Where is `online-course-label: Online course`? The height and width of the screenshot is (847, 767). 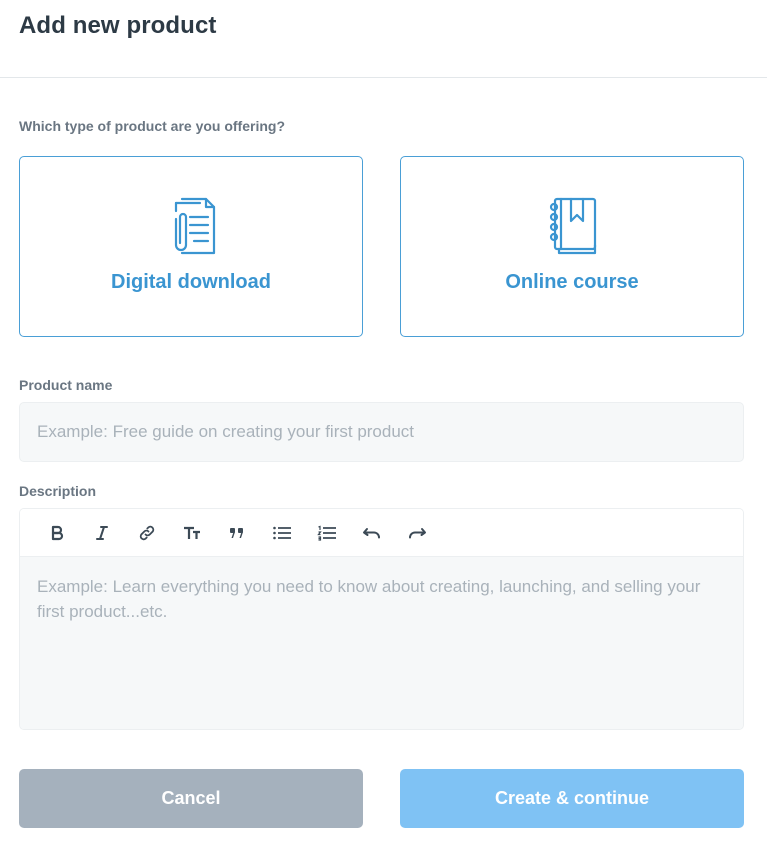 online-course-label: Online course is located at coordinates (572, 282).